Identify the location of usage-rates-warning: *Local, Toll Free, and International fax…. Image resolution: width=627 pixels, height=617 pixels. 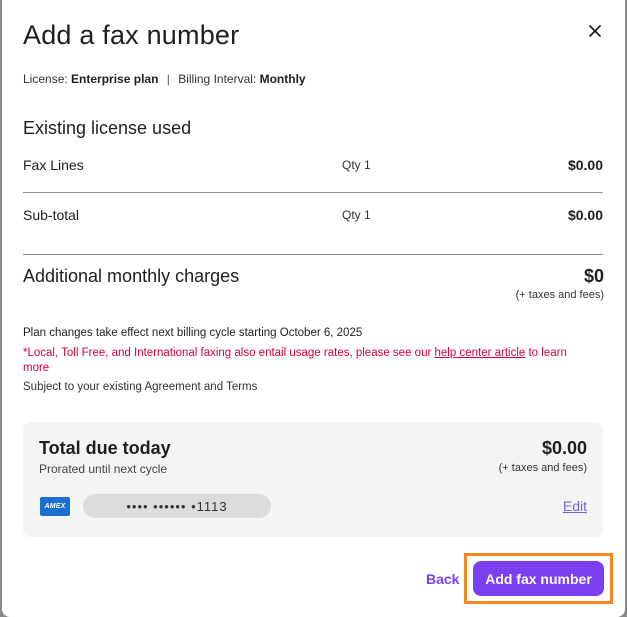
(308, 361).